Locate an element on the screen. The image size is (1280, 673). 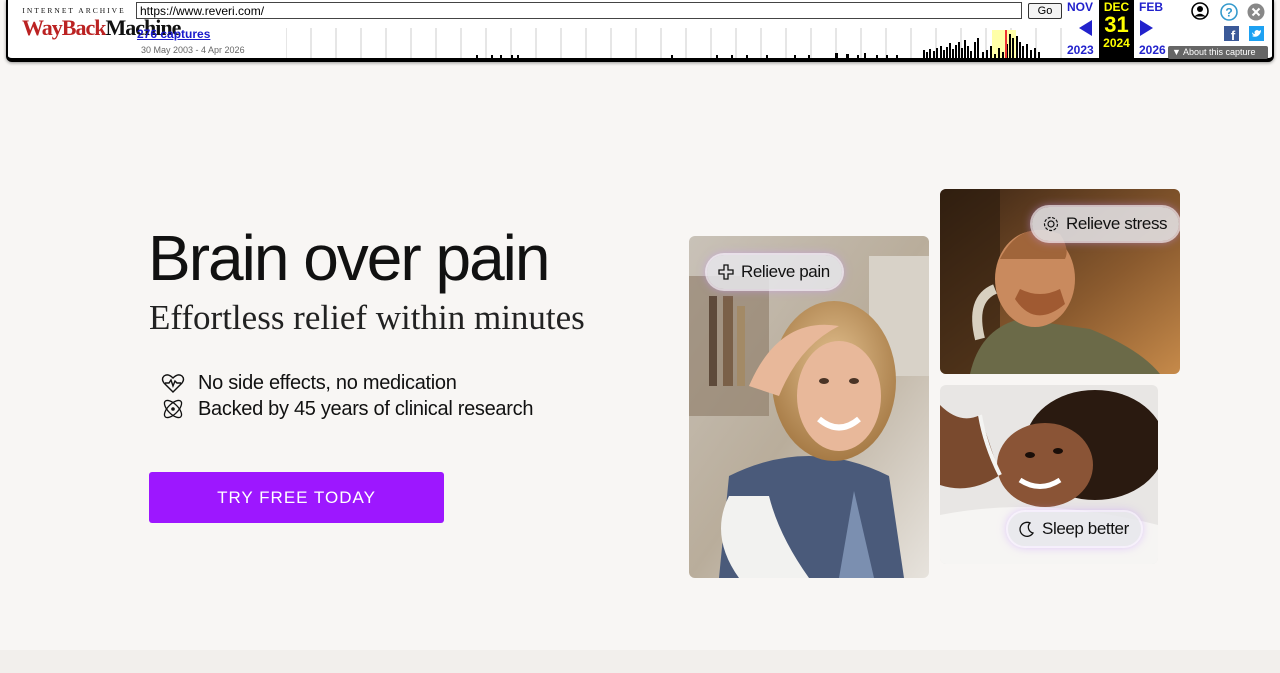
feature-item: No side effects, no medication is located at coordinates (308, 383).